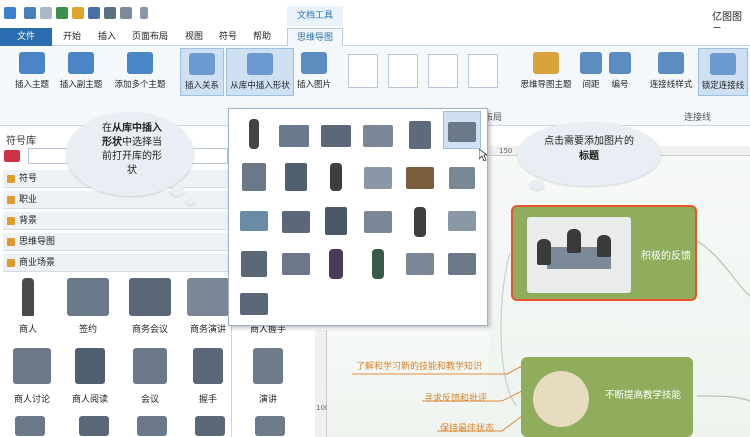  I want to click on tab-mindmap: 思维导图, so click(315, 37).